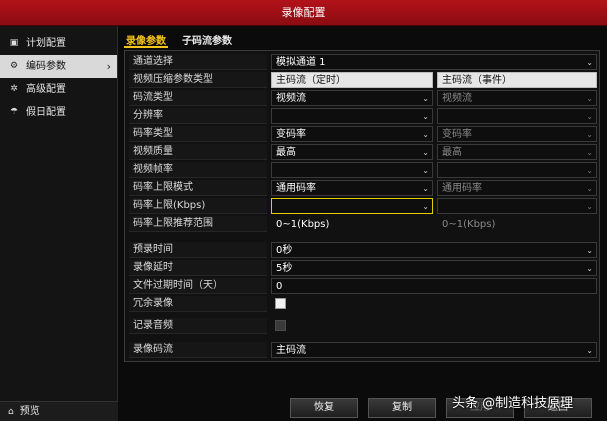 The image size is (607, 421). I want to click on resolution-event-select: ⌄, so click(517, 116).